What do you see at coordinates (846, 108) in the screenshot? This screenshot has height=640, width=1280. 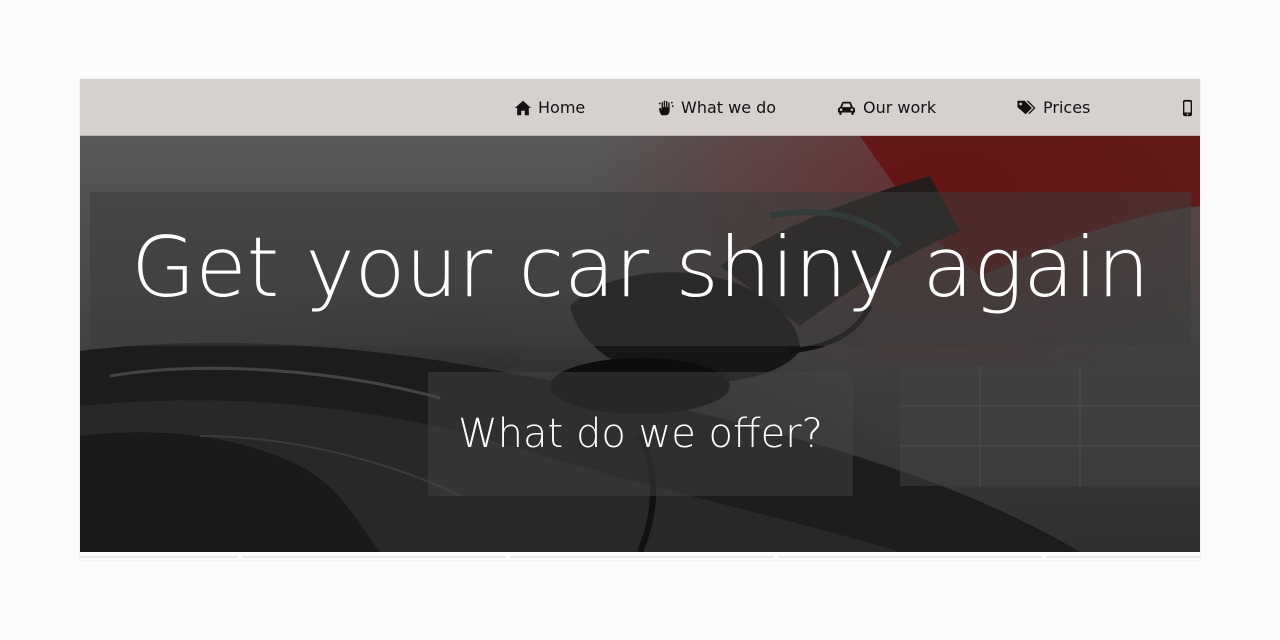 I see `car-icon` at bounding box center [846, 108].